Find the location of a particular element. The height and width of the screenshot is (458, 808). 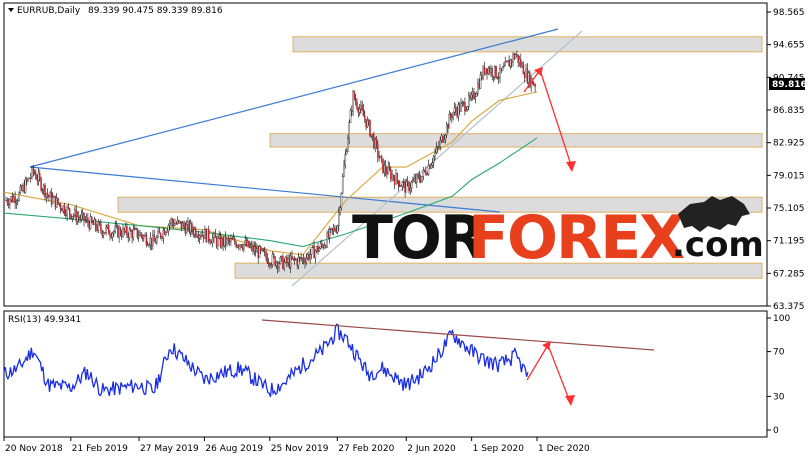

x-tick-label: 27 May 2019 is located at coordinates (169, 449).